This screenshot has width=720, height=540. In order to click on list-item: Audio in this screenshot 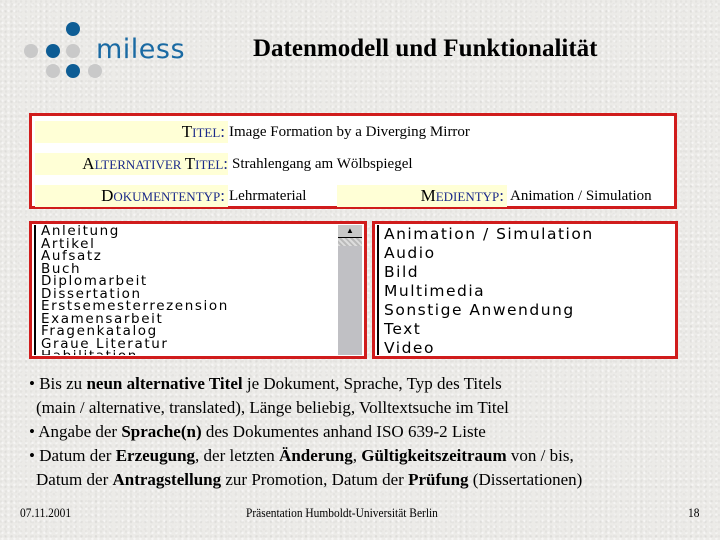, I will do `click(526, 253)`.